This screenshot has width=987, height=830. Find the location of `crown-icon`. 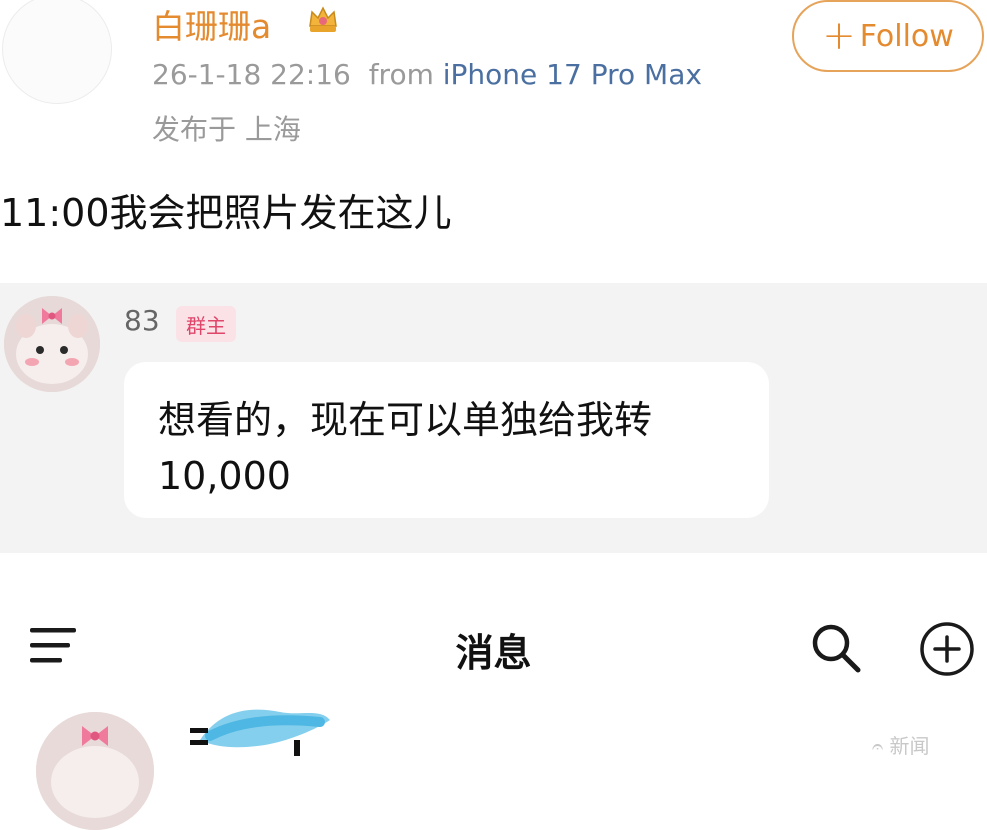

crown-icon is located at coordinates (323, 19).